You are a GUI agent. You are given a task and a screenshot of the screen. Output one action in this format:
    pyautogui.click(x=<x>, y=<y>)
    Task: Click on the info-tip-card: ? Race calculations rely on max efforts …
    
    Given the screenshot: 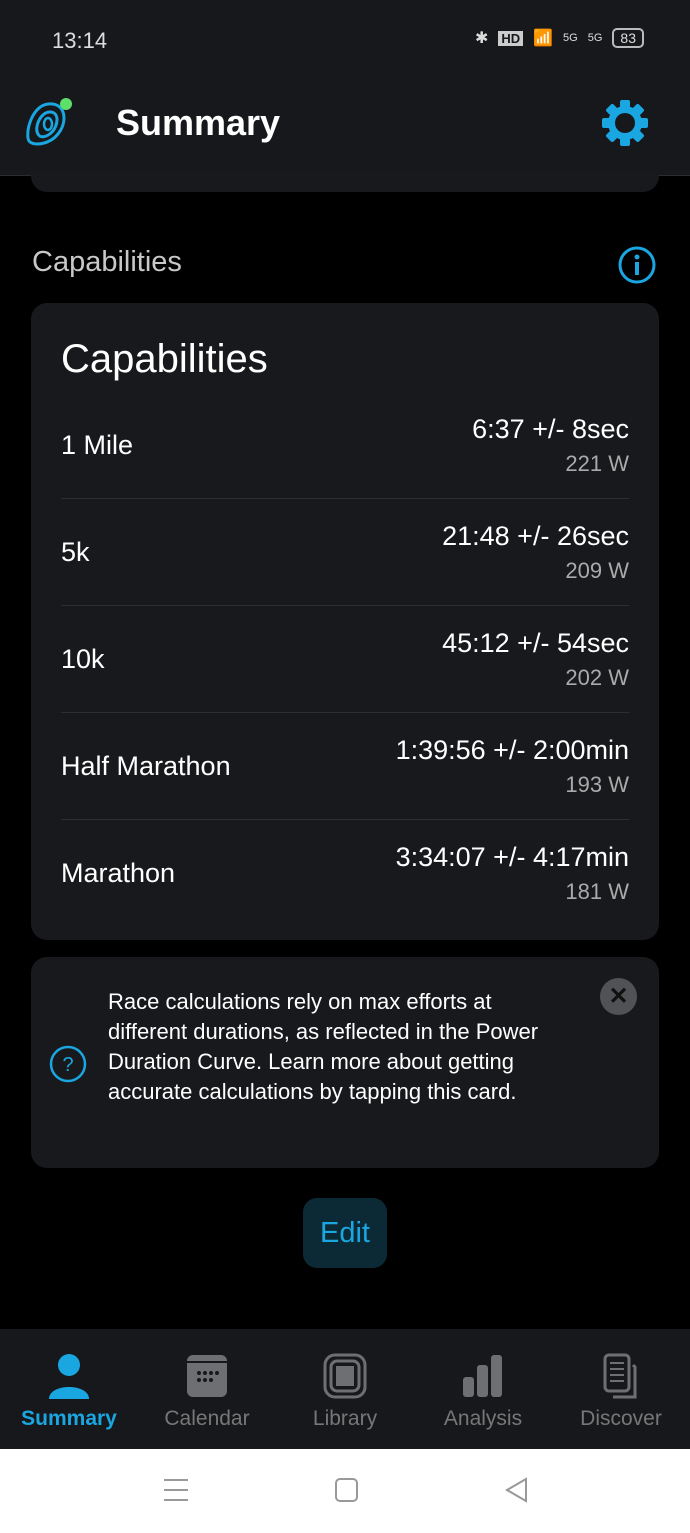 What is the action you would take?
    pyautogui.click(x=345, y=1062)
    